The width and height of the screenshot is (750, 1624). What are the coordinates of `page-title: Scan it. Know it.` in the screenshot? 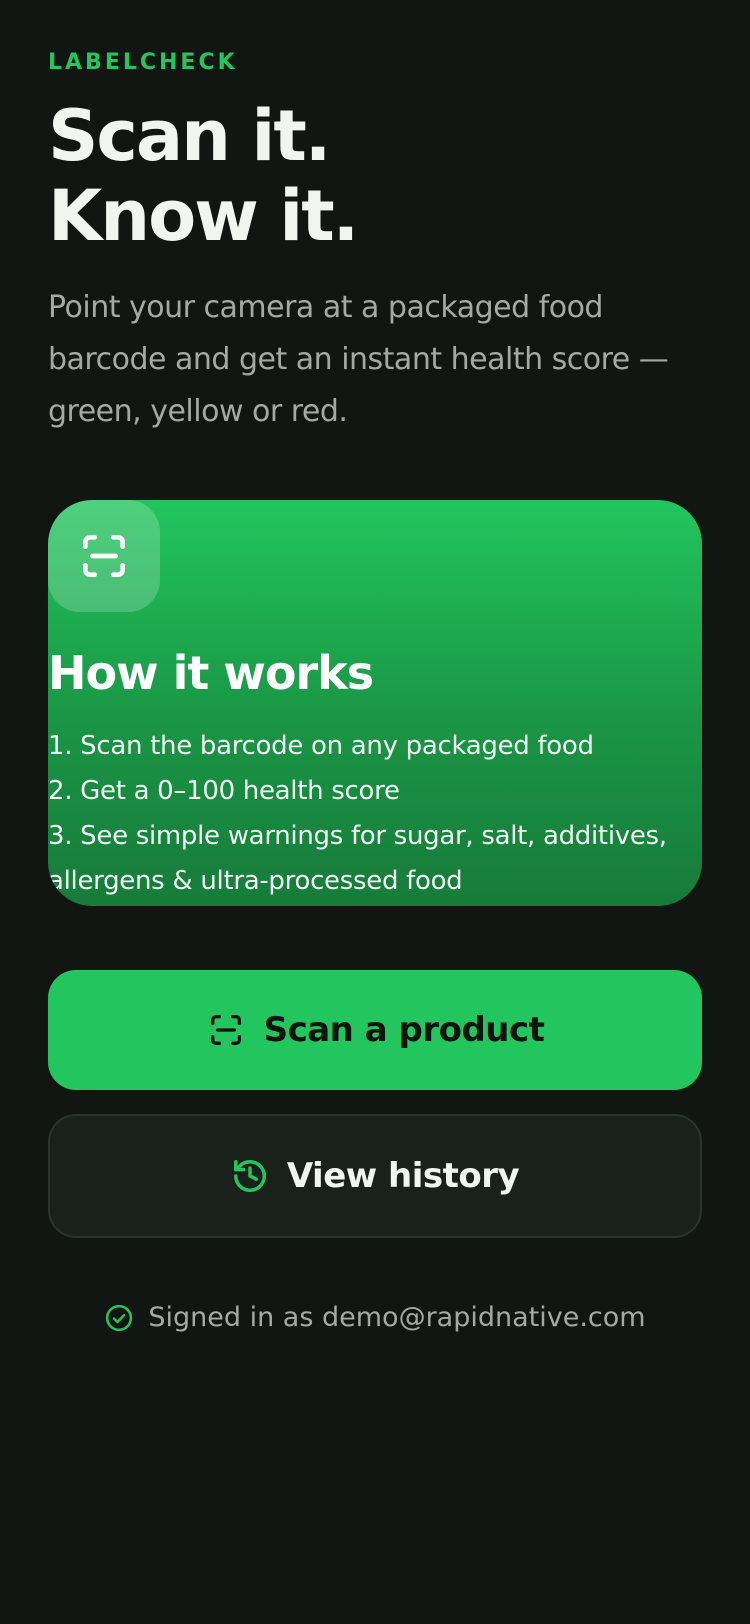 It's located at (203, 176).